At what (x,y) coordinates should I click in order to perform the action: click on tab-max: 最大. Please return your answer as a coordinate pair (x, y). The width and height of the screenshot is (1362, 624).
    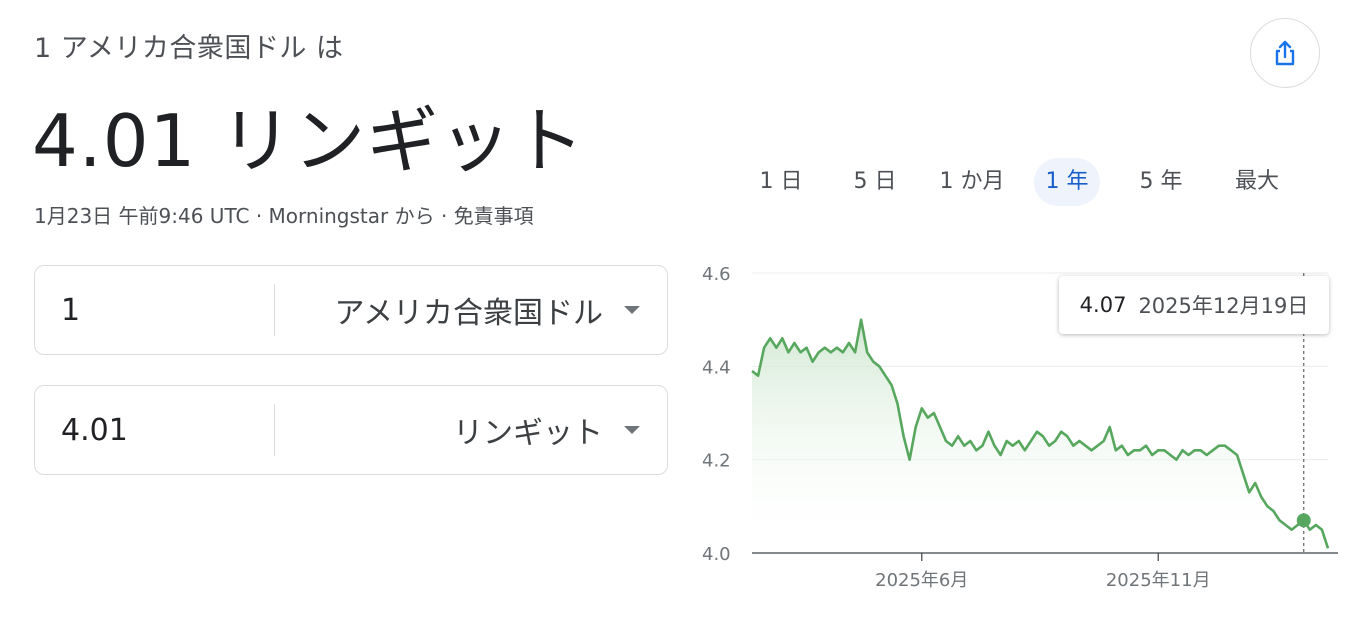
    Looking at the image, I should click on (1257, 182).